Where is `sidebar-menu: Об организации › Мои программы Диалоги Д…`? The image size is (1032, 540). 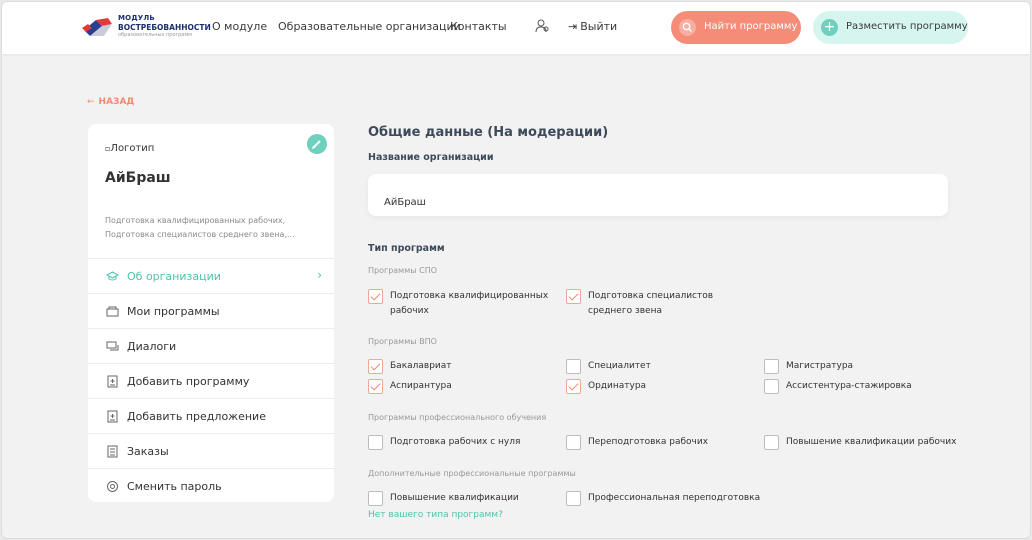
sidebar-menu: Об организации › Мои программы Диалоги Д… is located at coordinates (211, 380).